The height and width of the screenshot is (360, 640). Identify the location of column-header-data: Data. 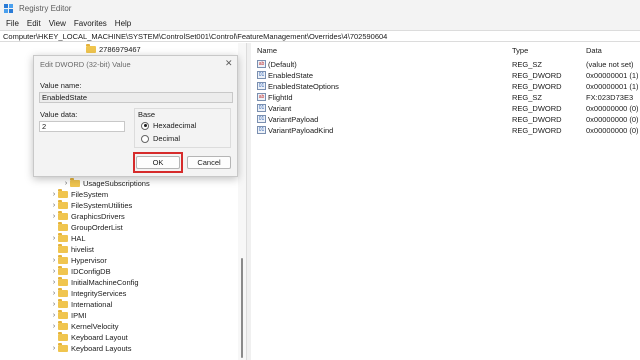
(594, 50).